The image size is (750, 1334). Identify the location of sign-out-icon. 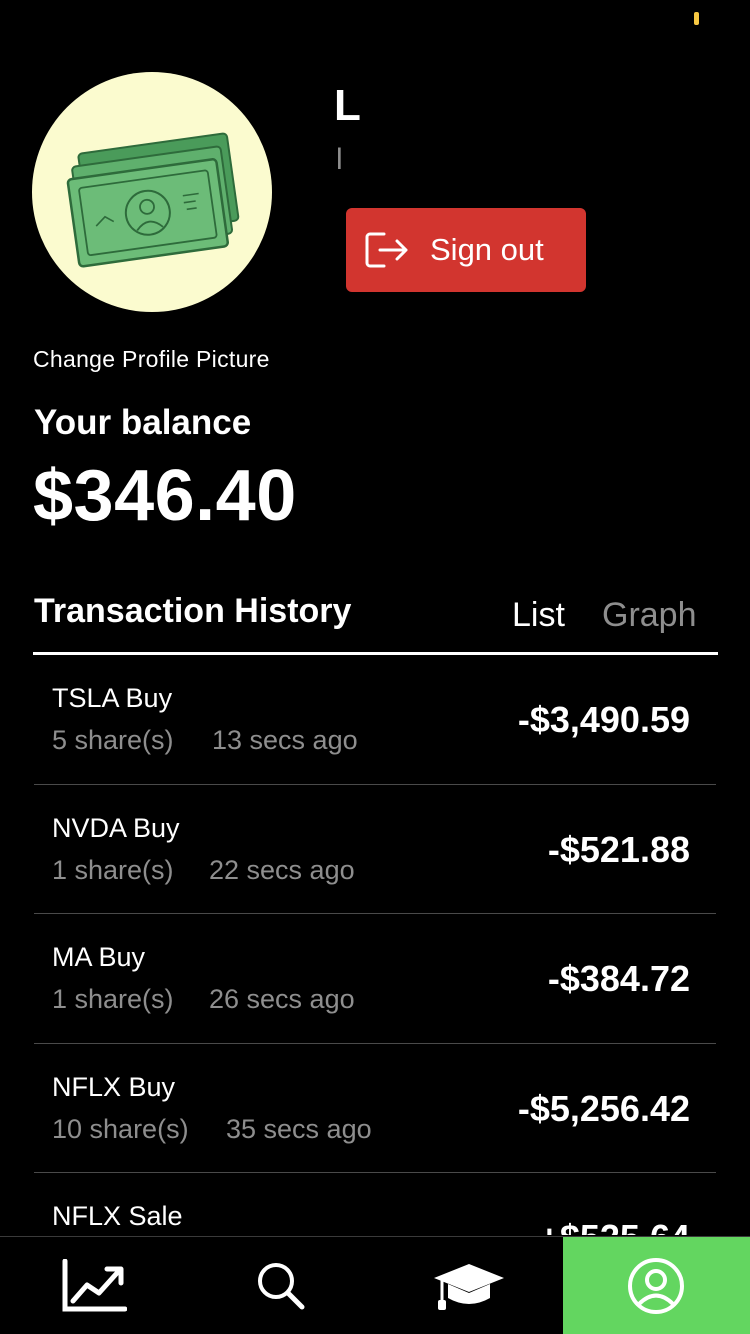
(386, 250).